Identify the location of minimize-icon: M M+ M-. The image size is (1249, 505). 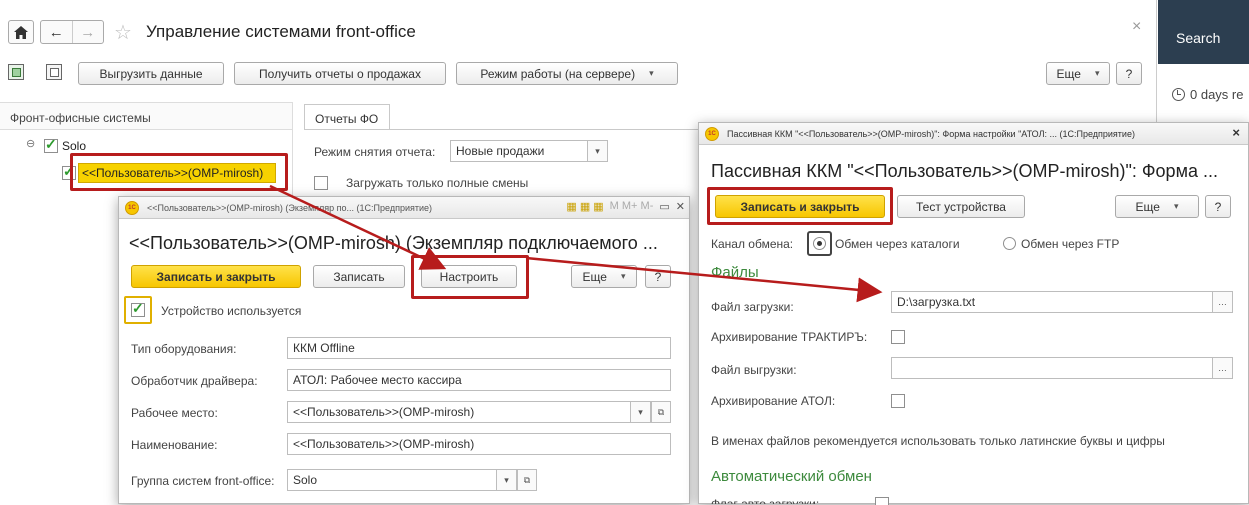
(632, 206).